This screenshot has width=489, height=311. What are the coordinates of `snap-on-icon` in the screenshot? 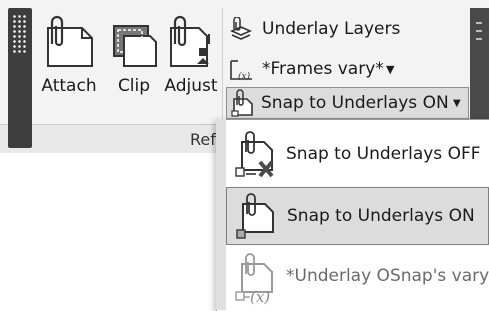 It's located at (255, 216).